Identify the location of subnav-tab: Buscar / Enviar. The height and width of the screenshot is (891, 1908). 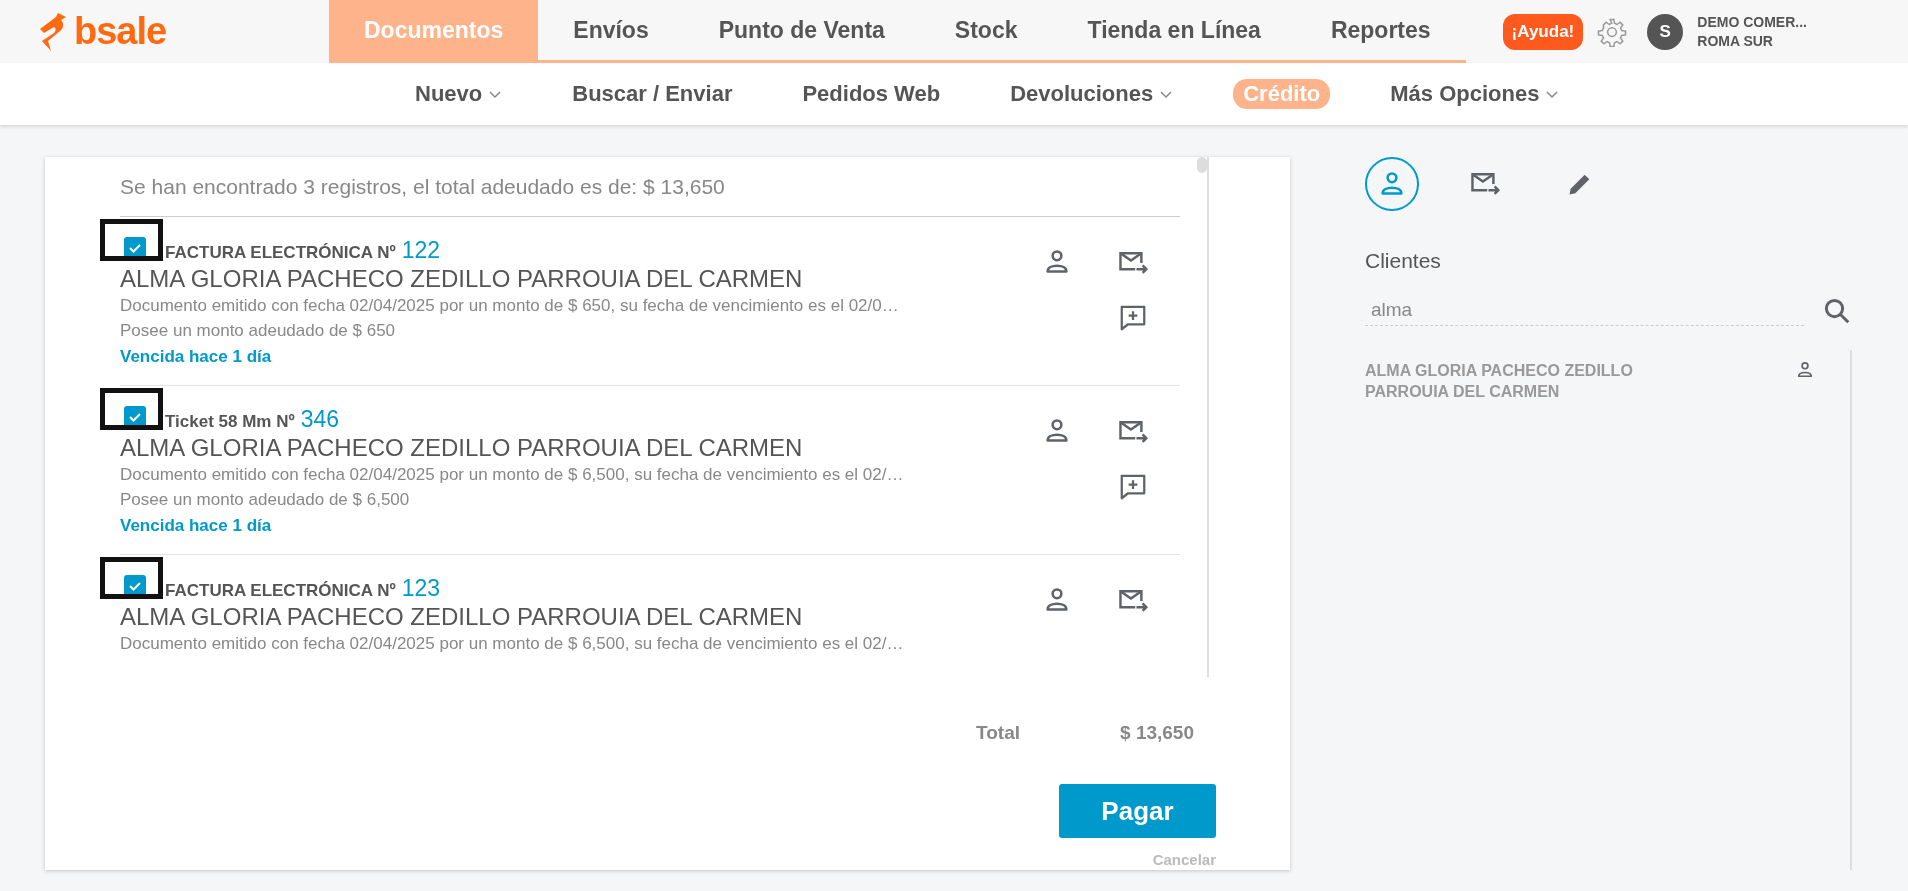
(652, 94).